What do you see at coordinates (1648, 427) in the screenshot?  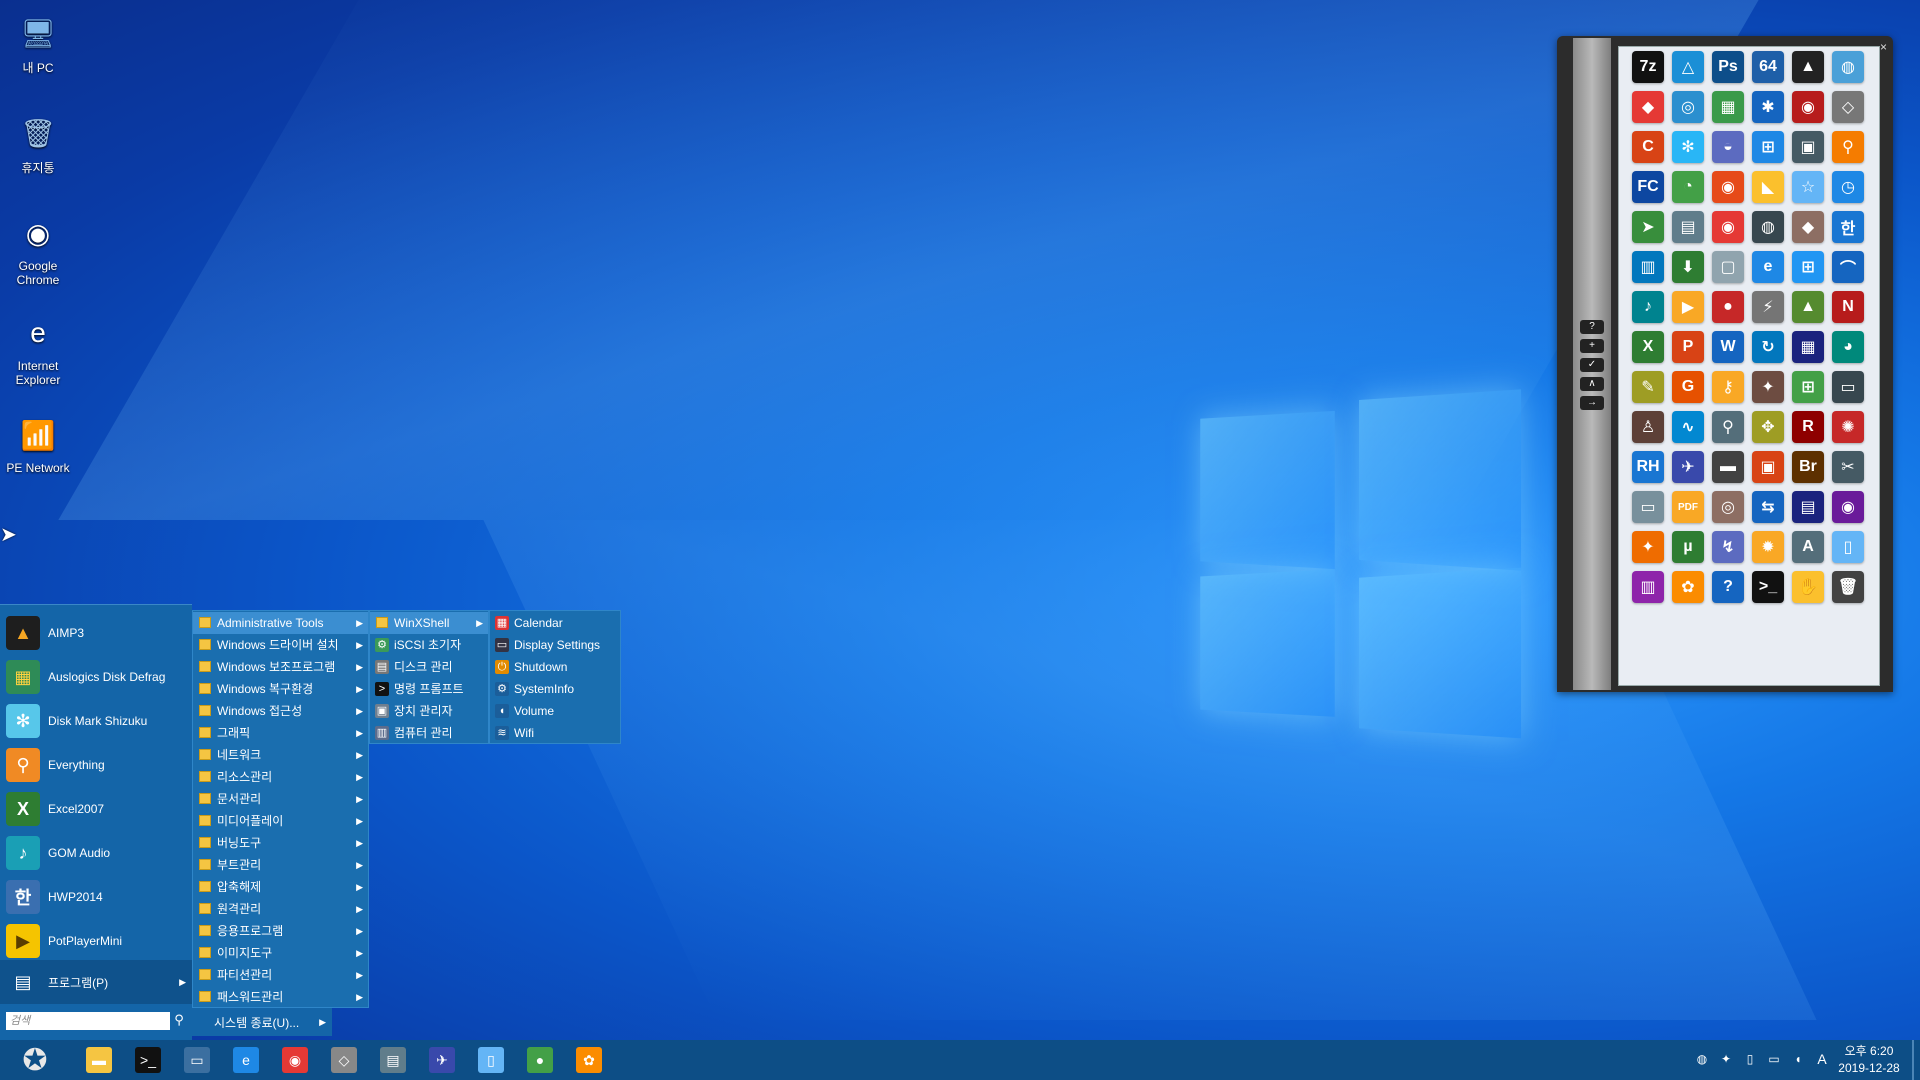 I see `stamp-icon: ♙` at bounding box center [1648, 427].